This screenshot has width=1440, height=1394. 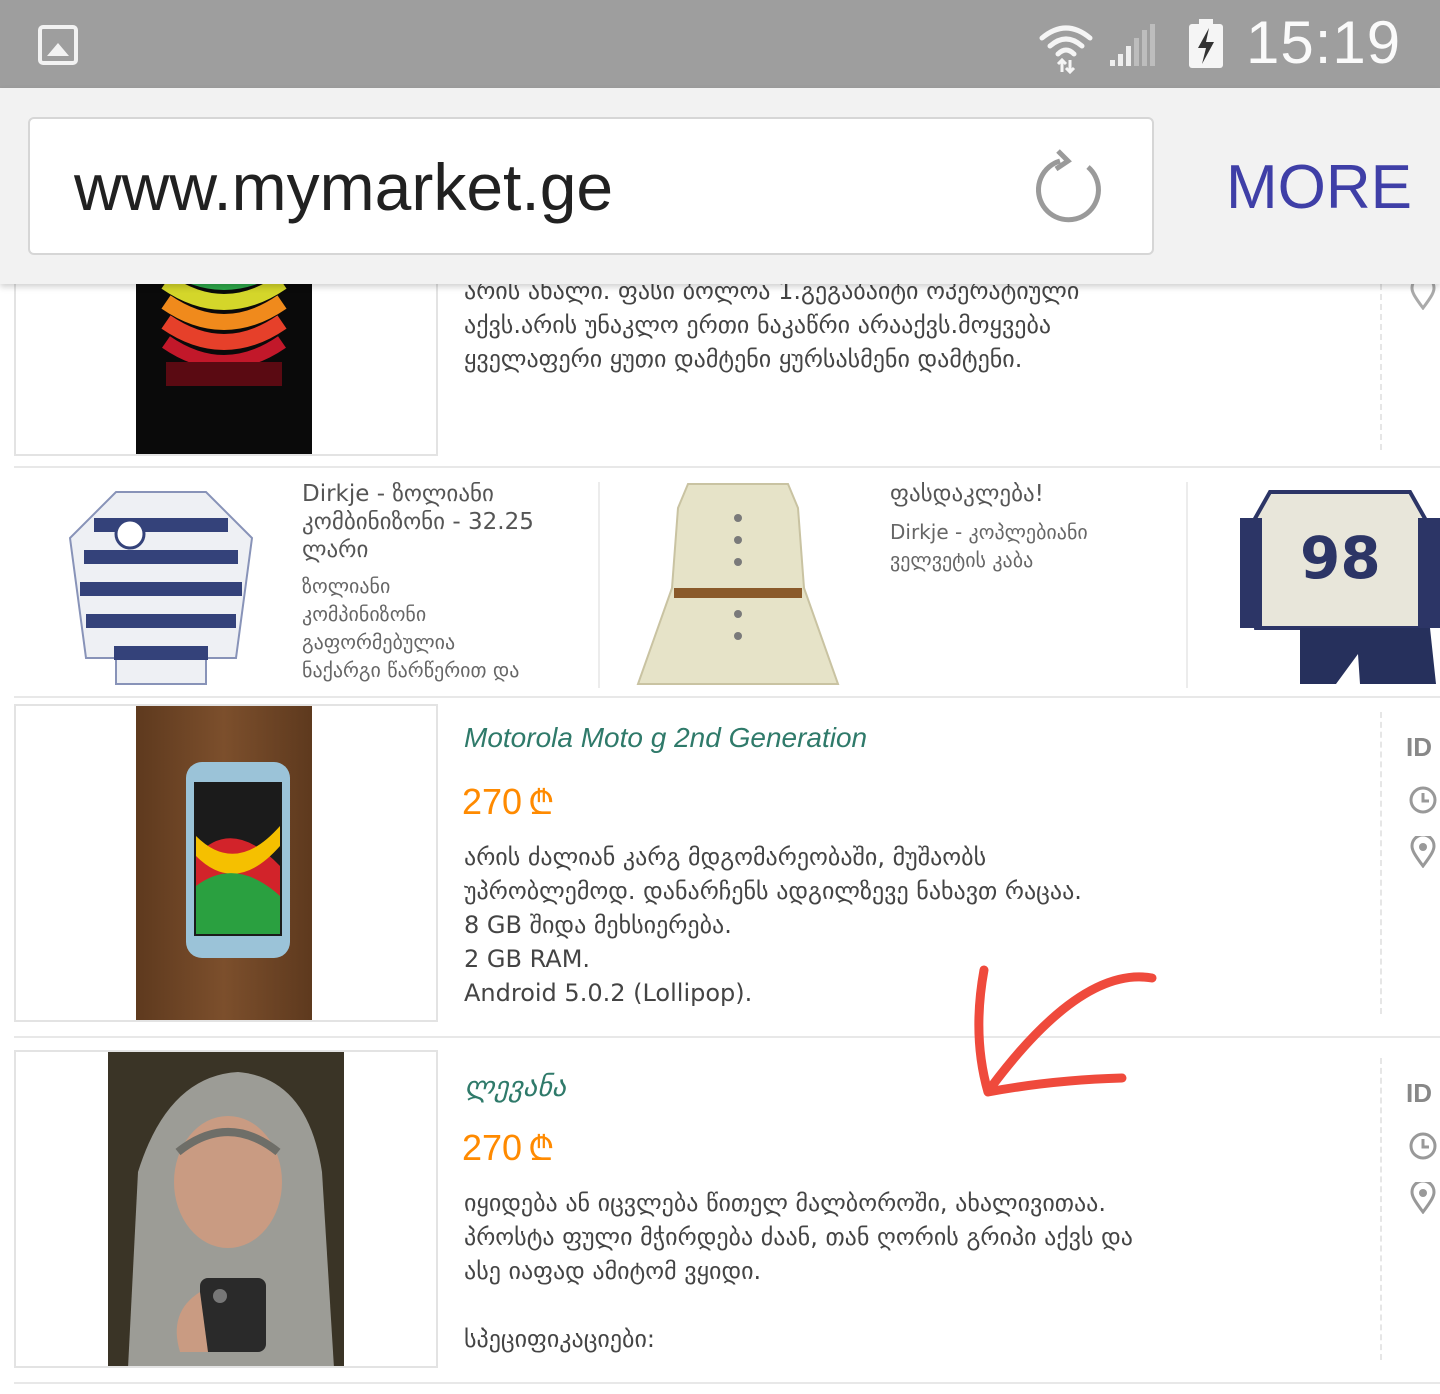 I want to click on clock: 15:19, so click(x=1324, y=42).